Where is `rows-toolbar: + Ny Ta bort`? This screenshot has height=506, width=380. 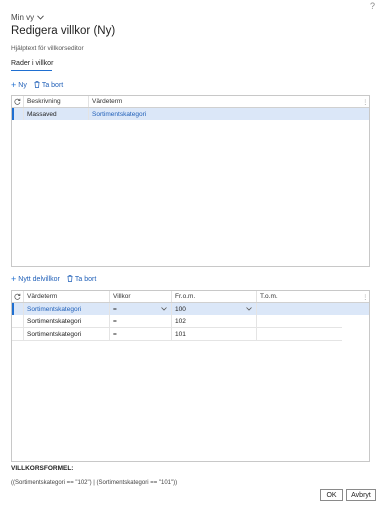 rows-toolbar: + Ny Ta bort is located at coordinates (37, 85).